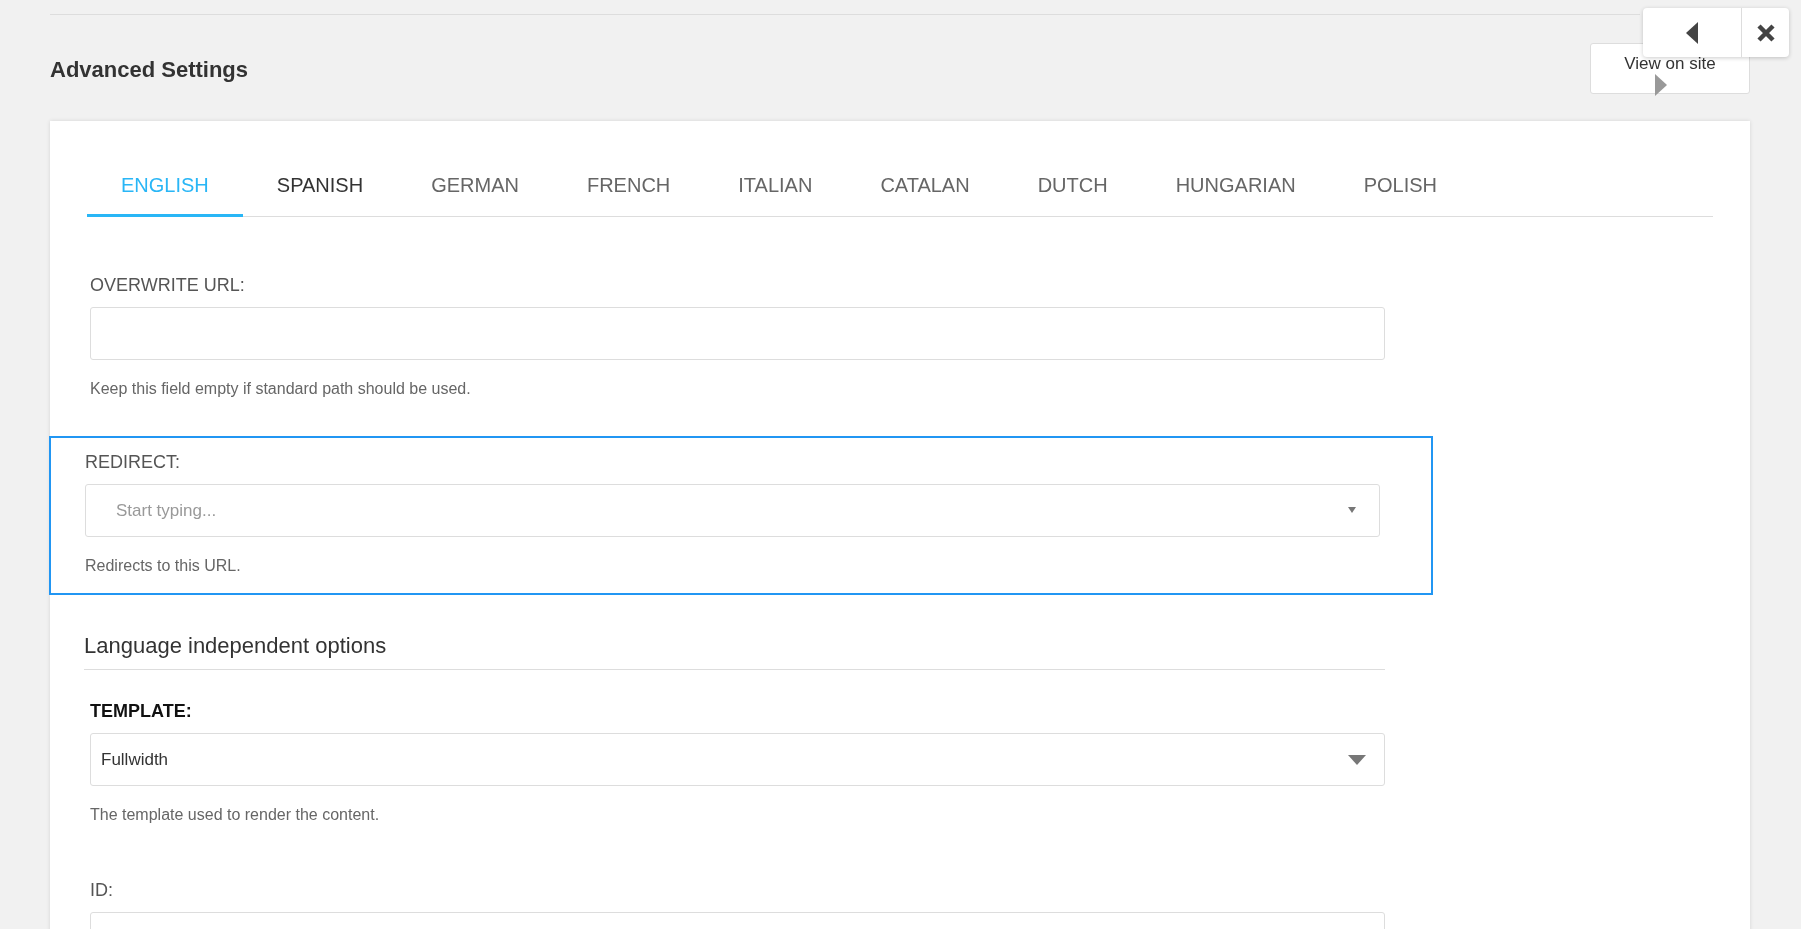 This screenshot has width=1801, height=929. Describe the element at coordinates (475, 187) in the screenshot. I see `language-tab: GERMAN` at that location.